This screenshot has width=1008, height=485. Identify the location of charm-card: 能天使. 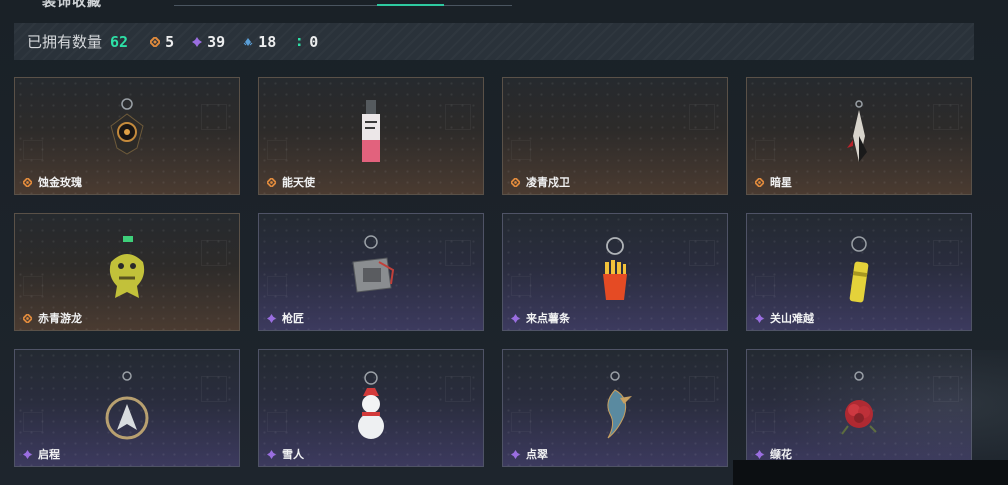
(371, 136).